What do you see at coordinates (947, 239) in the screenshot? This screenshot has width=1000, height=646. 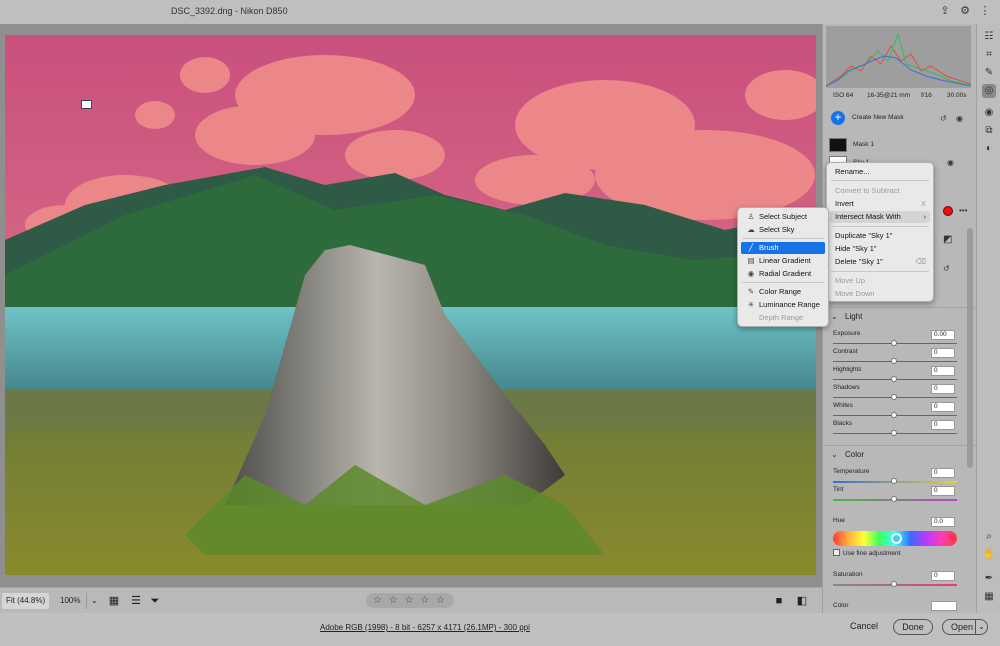 I see `brush-settings-icon: ◩` at bounding box center [947, 239].